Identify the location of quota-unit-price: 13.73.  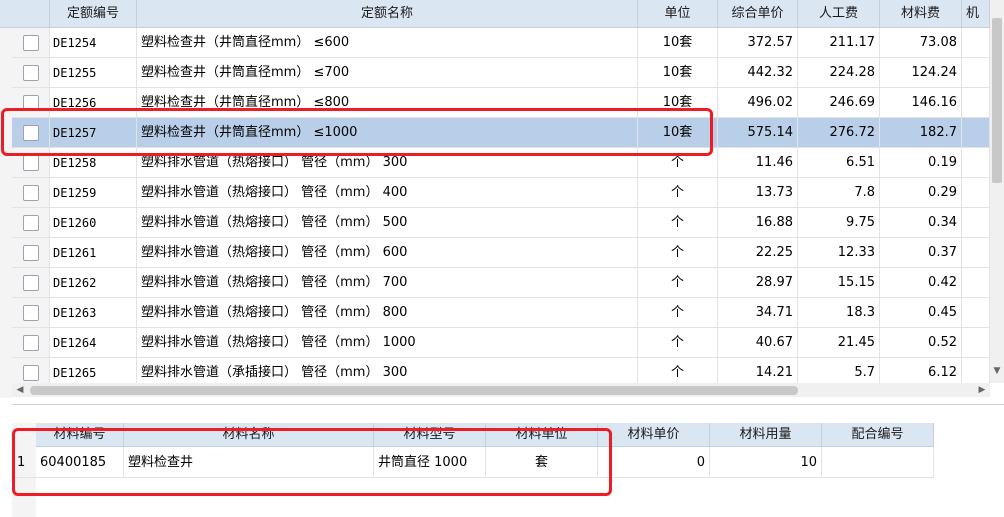
(758, 193).